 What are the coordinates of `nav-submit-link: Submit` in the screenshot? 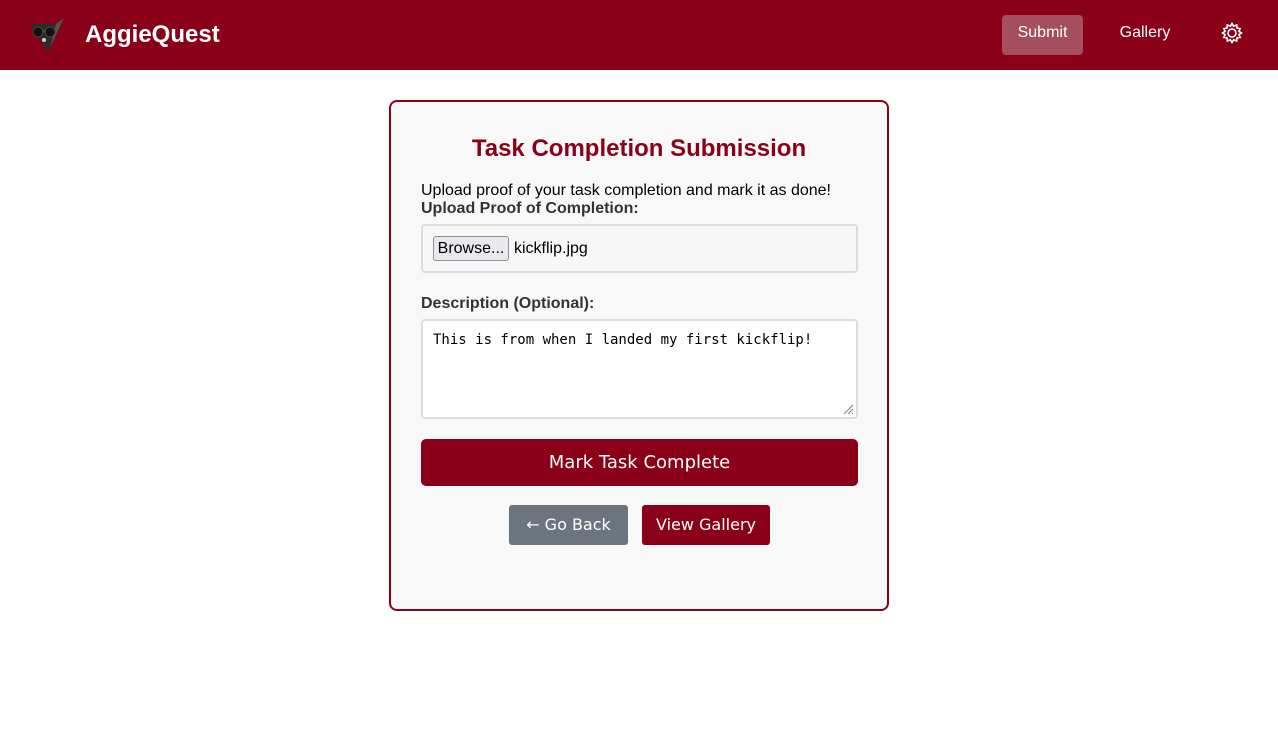 It's located at (1042, 35).